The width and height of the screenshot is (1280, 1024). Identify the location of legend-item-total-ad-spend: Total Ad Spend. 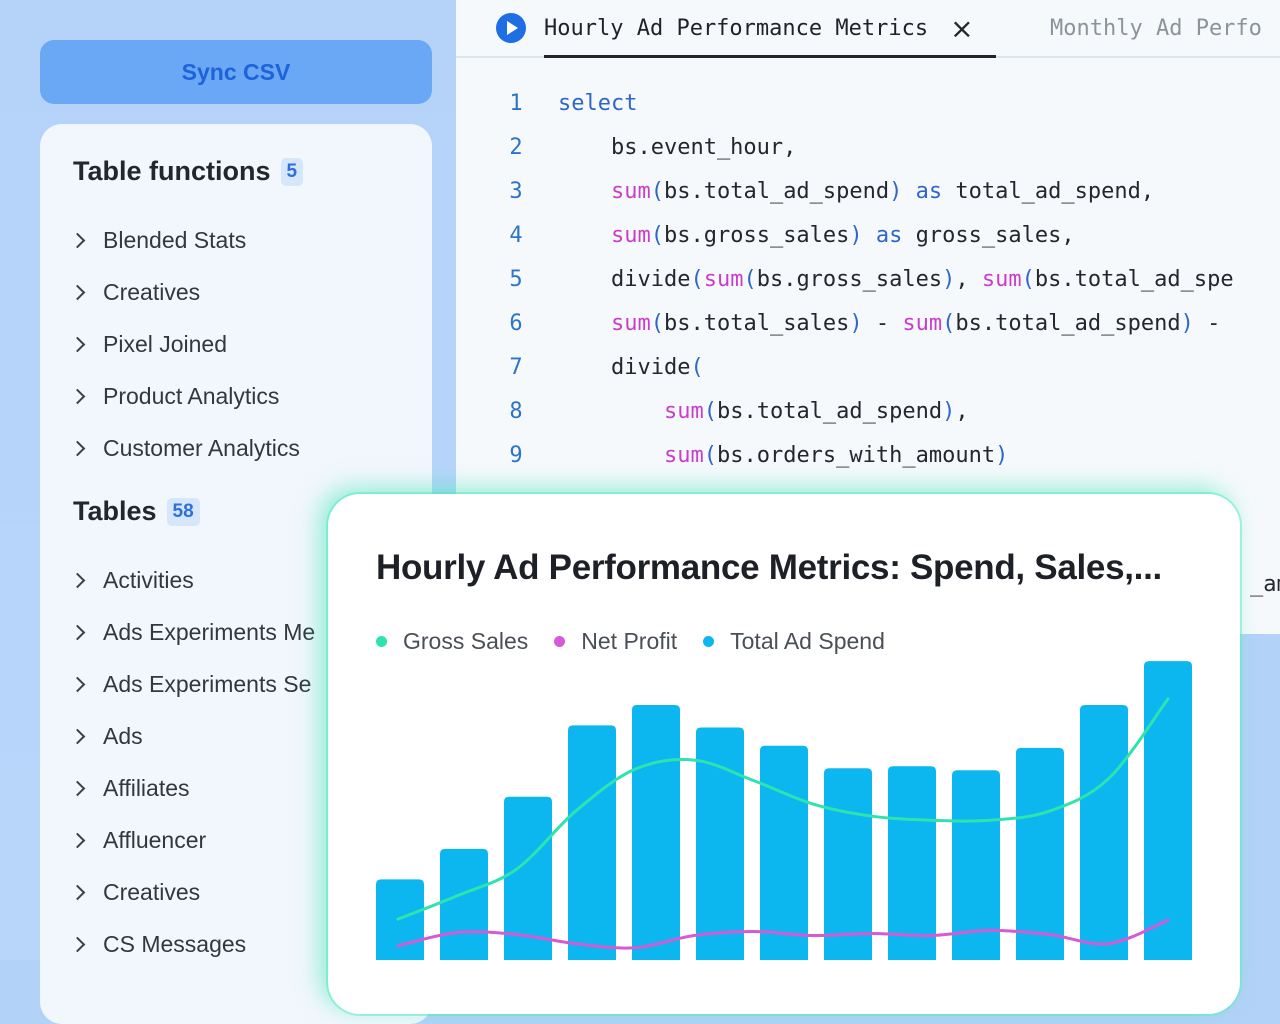
(794, 641).